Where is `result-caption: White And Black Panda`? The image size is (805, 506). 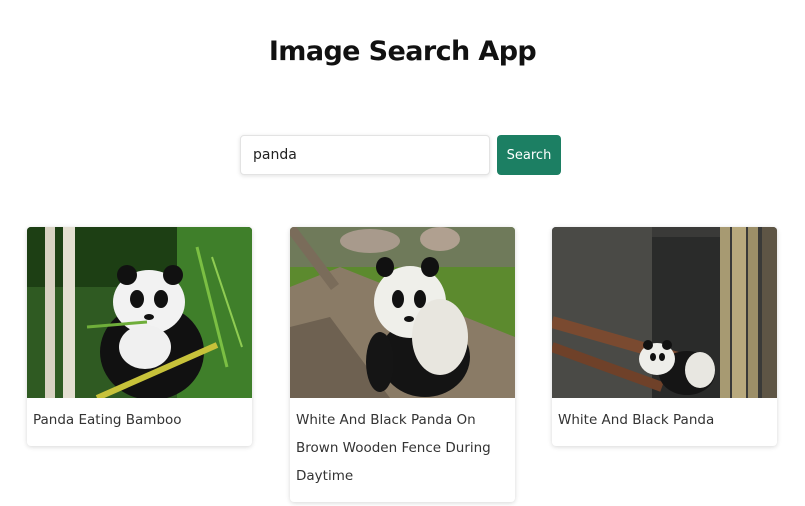
result-caption: White And Black Panda is located at coordinates (636, 420).